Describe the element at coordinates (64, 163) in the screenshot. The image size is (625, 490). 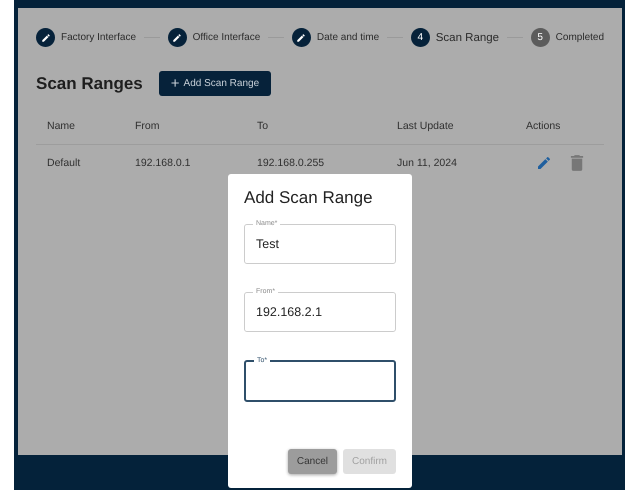
I see `table-cell-text: Default` at that location.